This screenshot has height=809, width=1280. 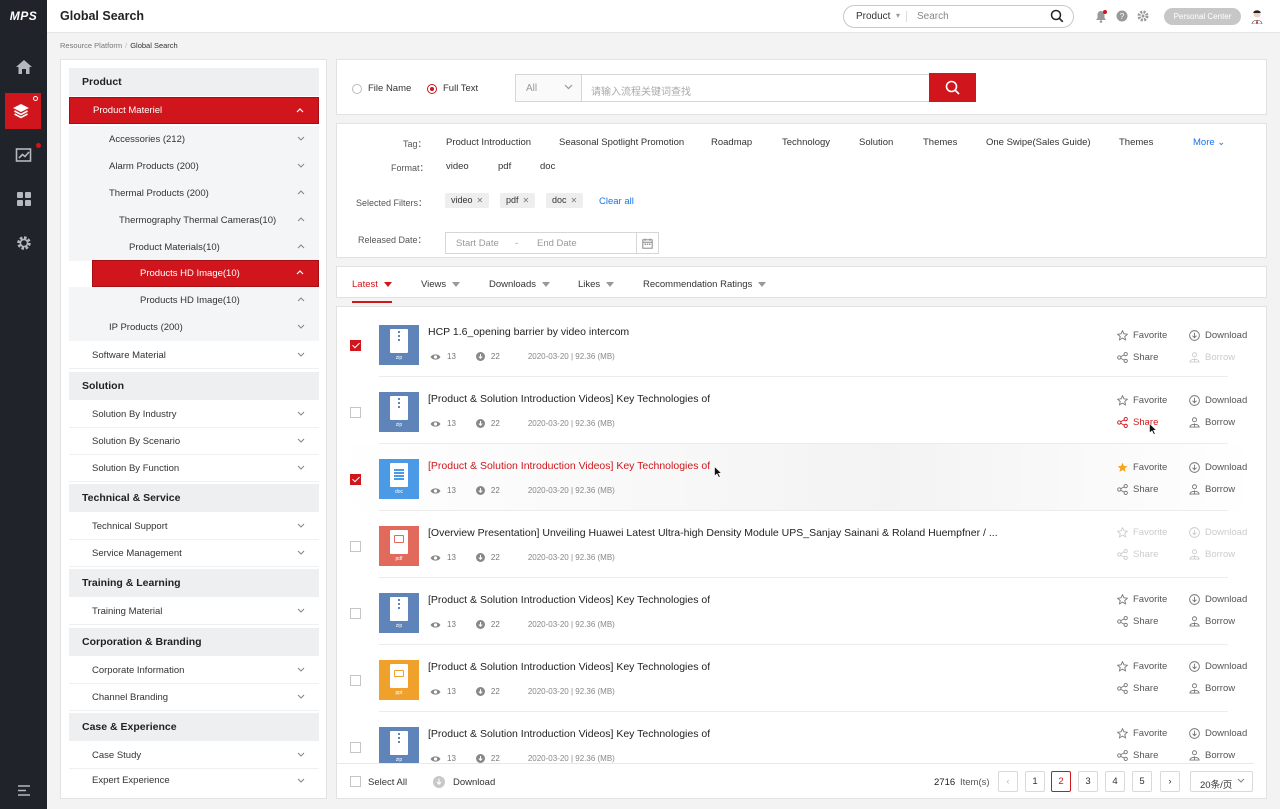 I want to click on filter-chip: doc ✕, so click(x=565, y=200).